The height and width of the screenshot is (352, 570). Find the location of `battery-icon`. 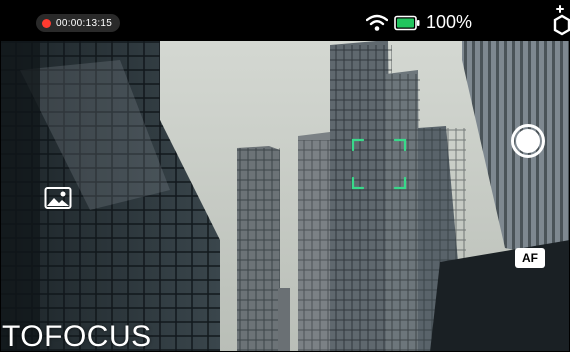

battery-icon is located at coordinates (407, 22).